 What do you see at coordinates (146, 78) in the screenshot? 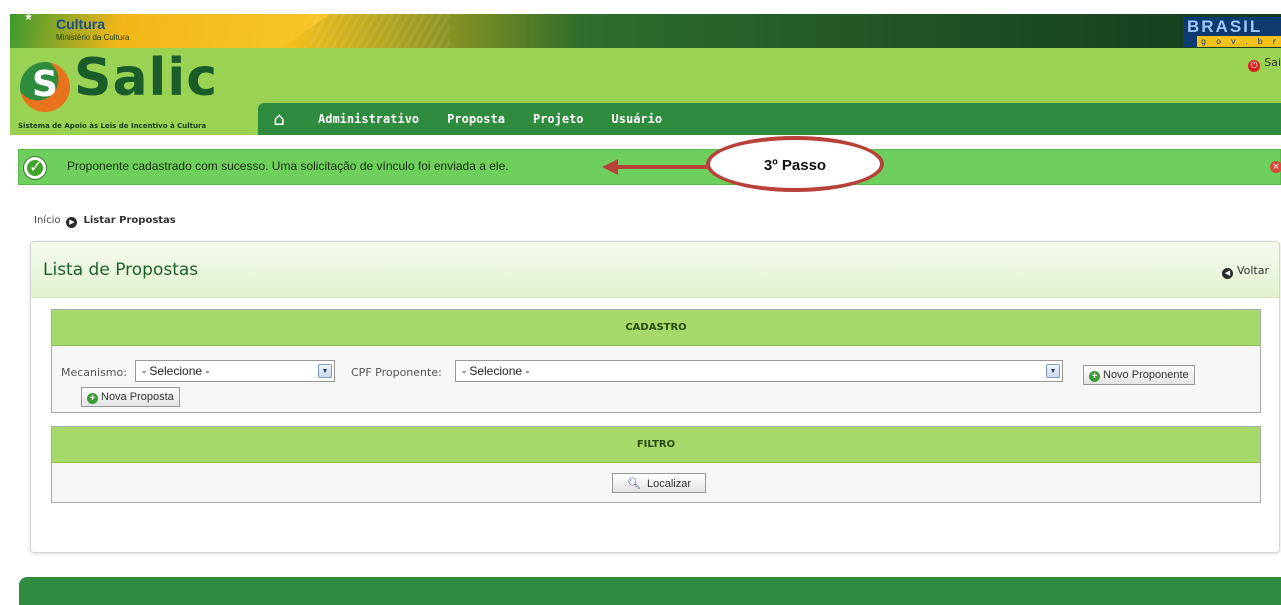
I see `salic-logo-text: Salic` at bounding box center [146, 78].